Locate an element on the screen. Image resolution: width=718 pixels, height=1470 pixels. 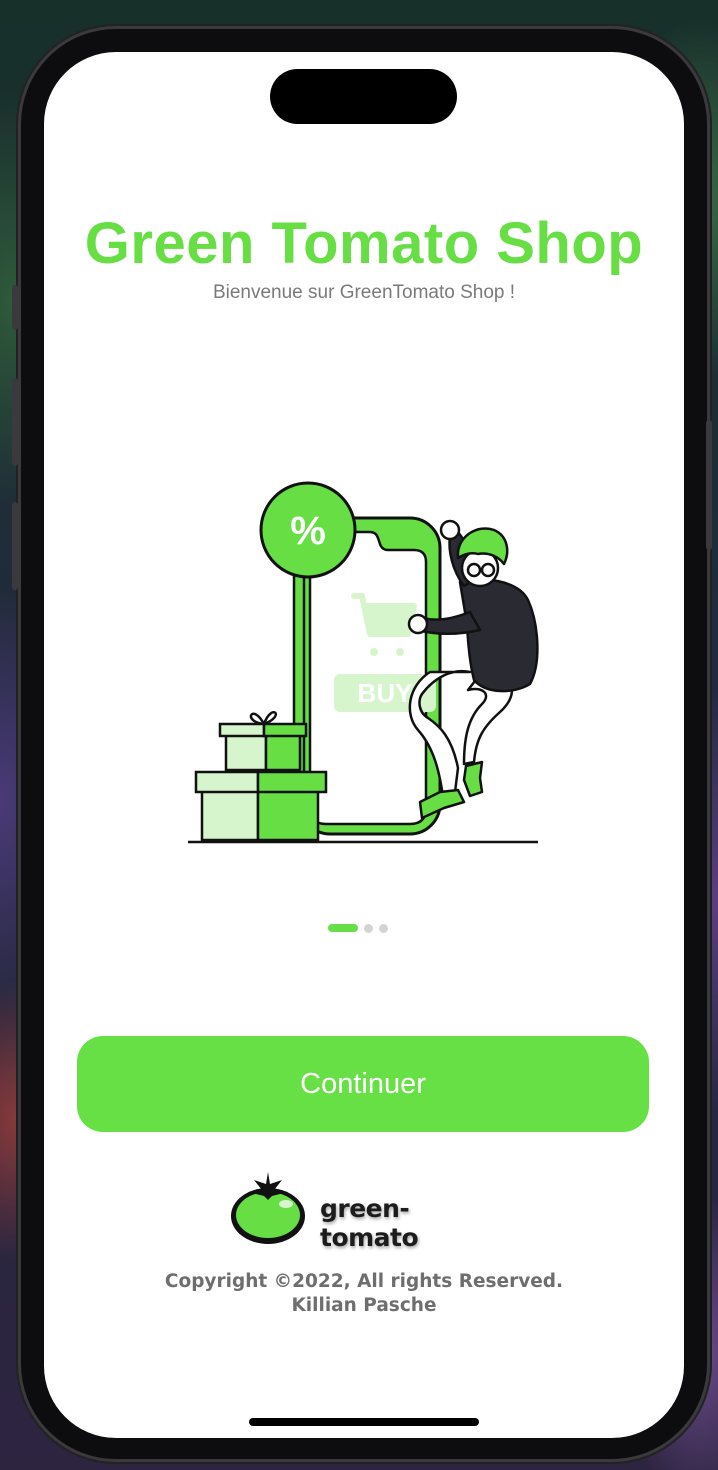
copyright-line: Copyright ©2022, All rights Reserved. is located at coordinates (364, 1281).